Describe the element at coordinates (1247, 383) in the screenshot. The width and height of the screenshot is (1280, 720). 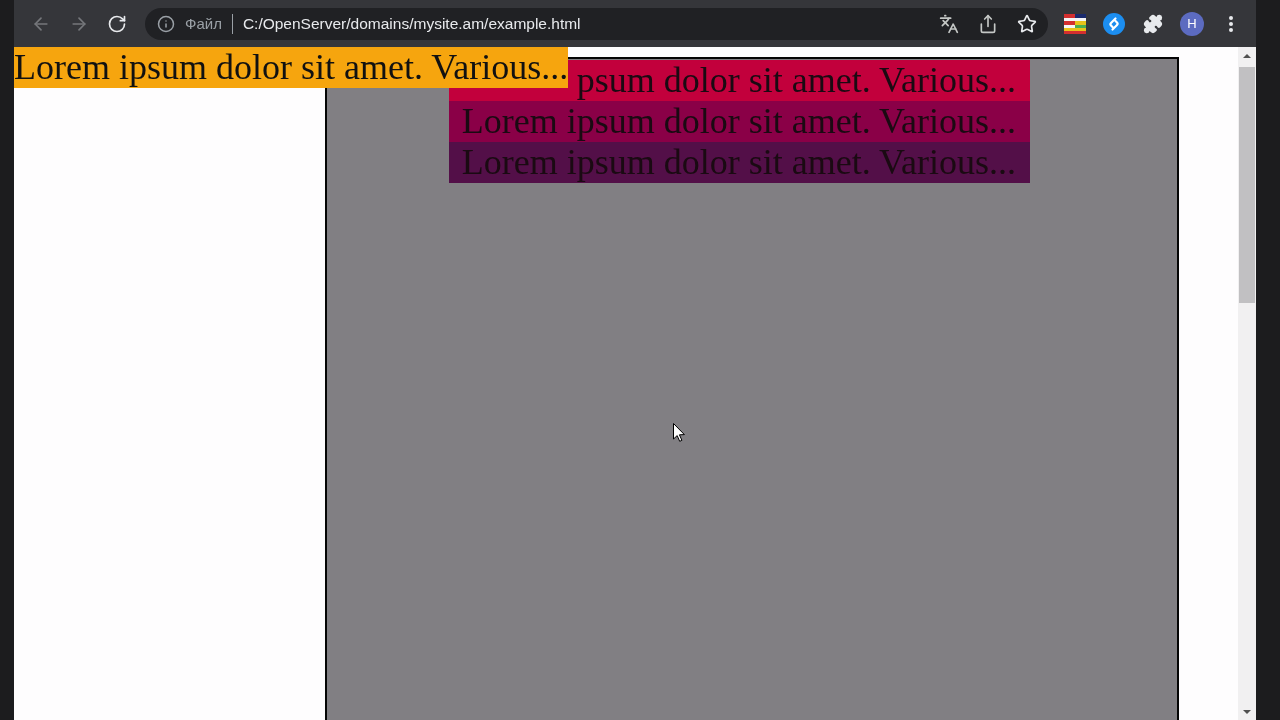
I see `scrollbar` at that location.